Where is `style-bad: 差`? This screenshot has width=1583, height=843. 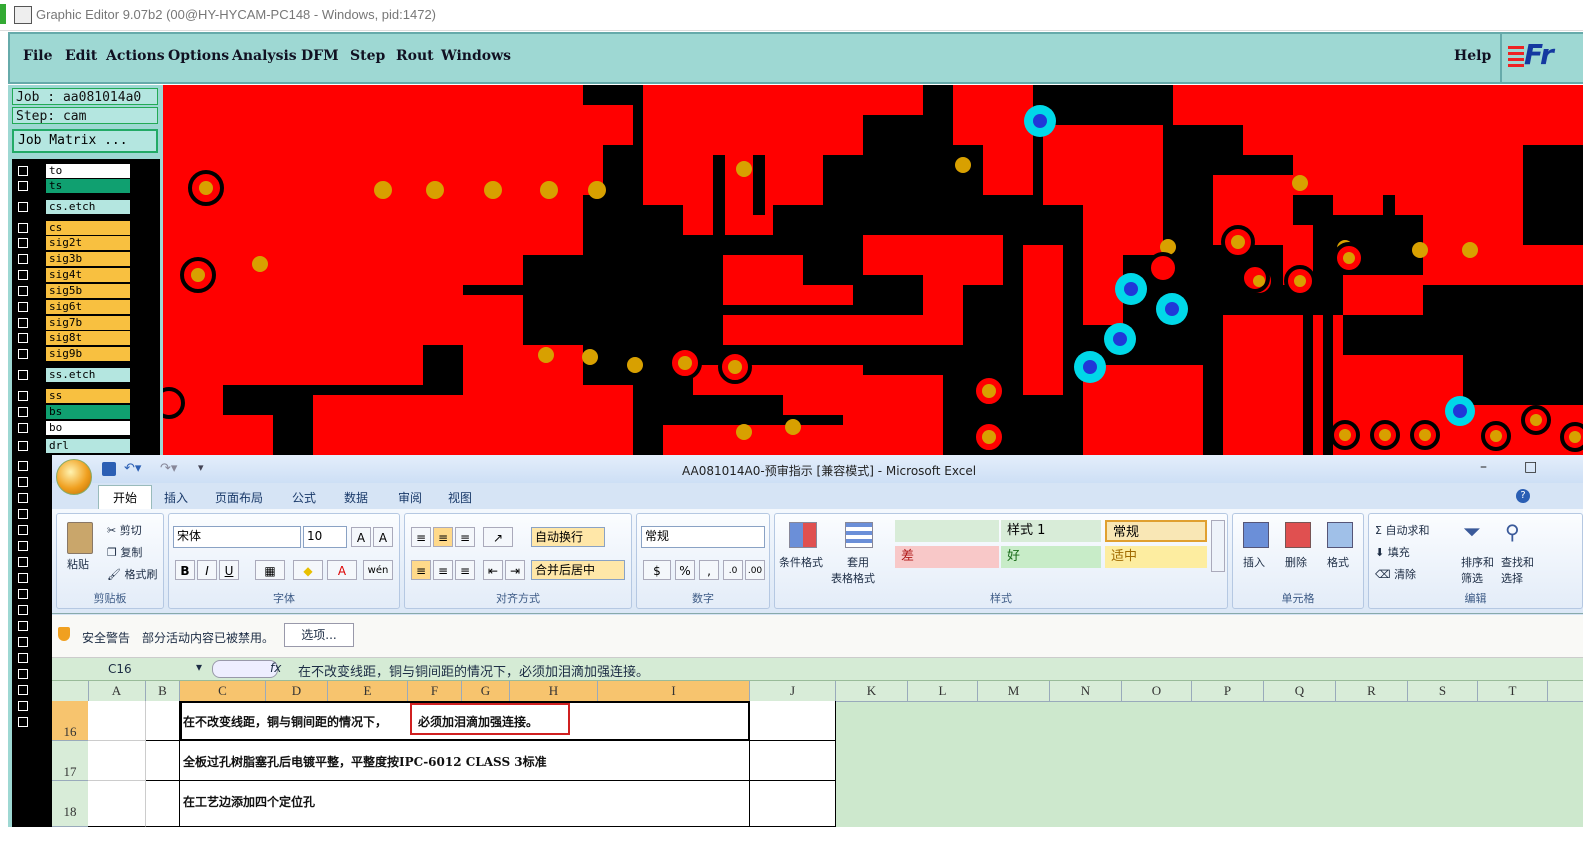 style-bad: 差 is located at coordinates (947, 557).